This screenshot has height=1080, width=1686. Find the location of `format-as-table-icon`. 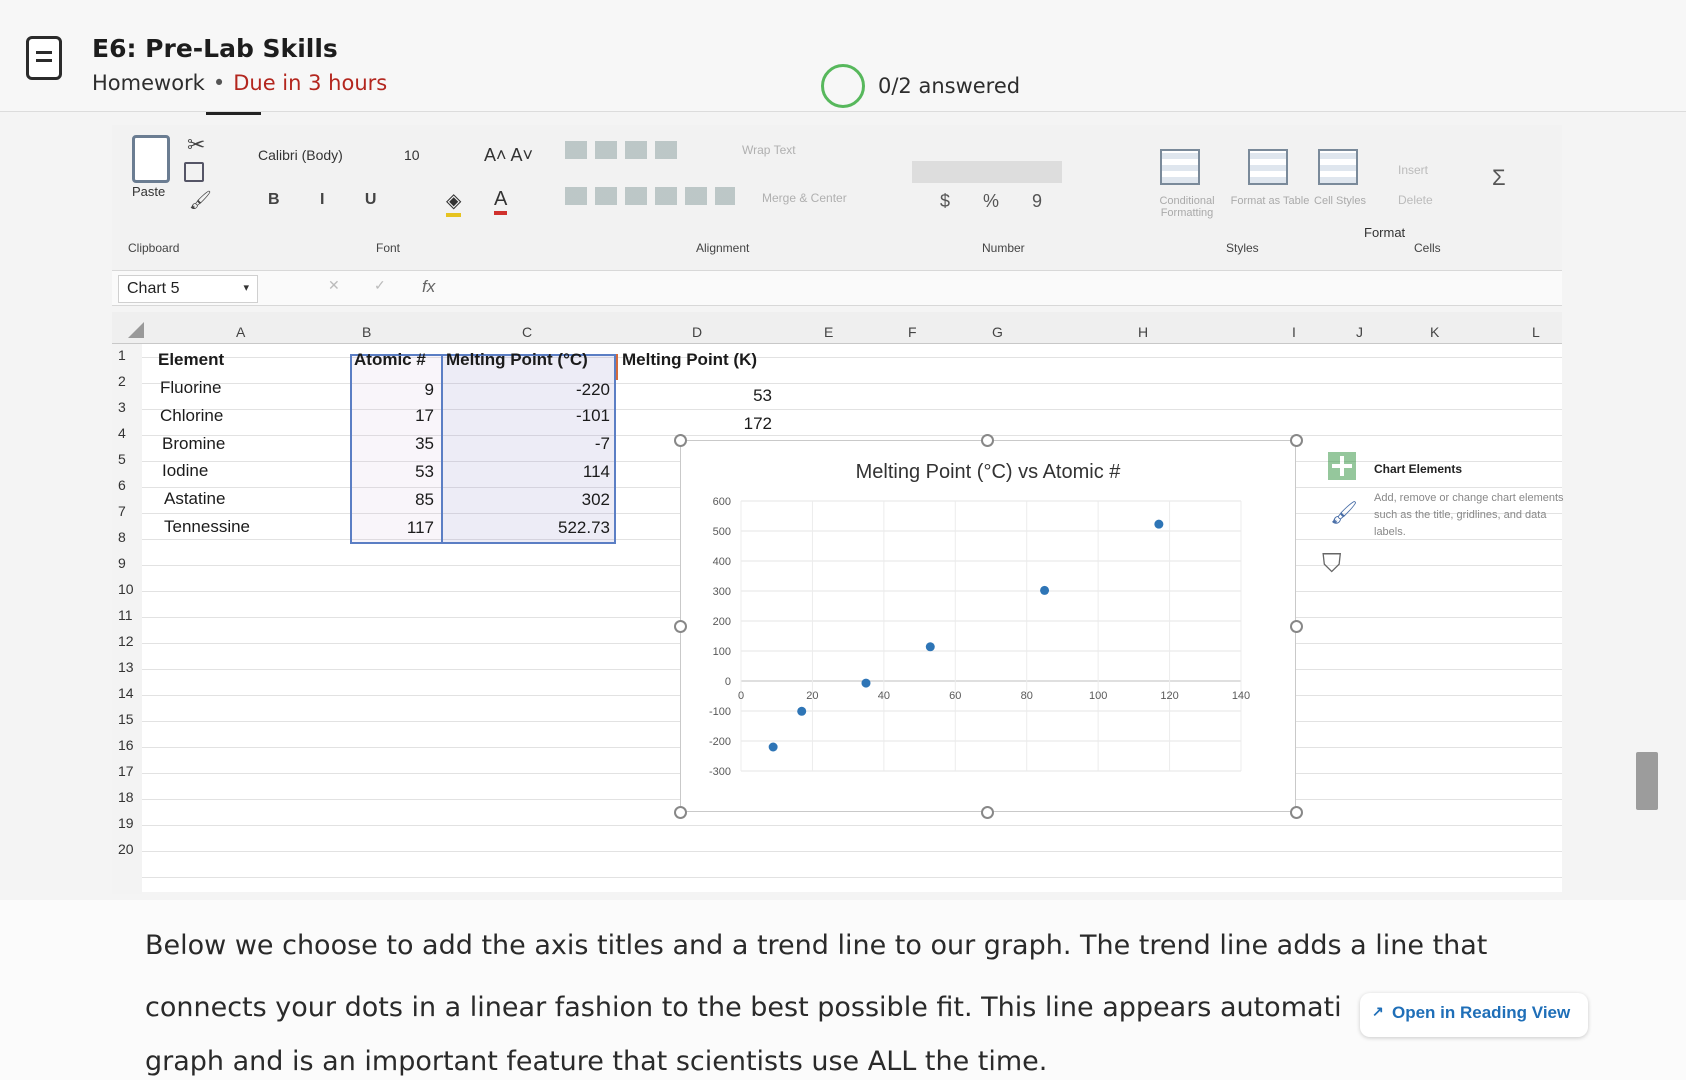

format-as-table-icon is located at coordinates (1268, 167).